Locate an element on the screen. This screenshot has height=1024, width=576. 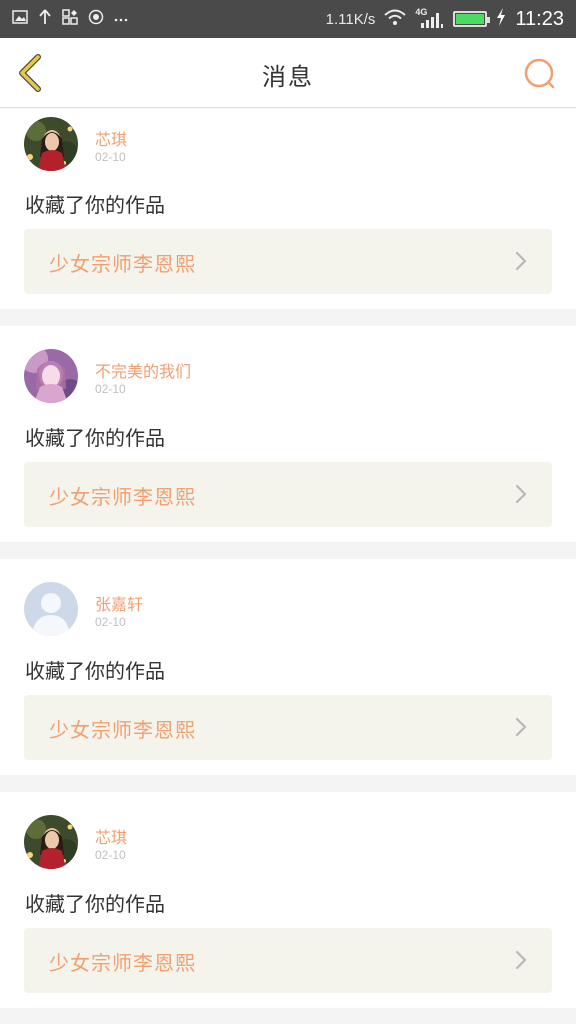
page-title: 消息 is located at coordinates (288, 77).